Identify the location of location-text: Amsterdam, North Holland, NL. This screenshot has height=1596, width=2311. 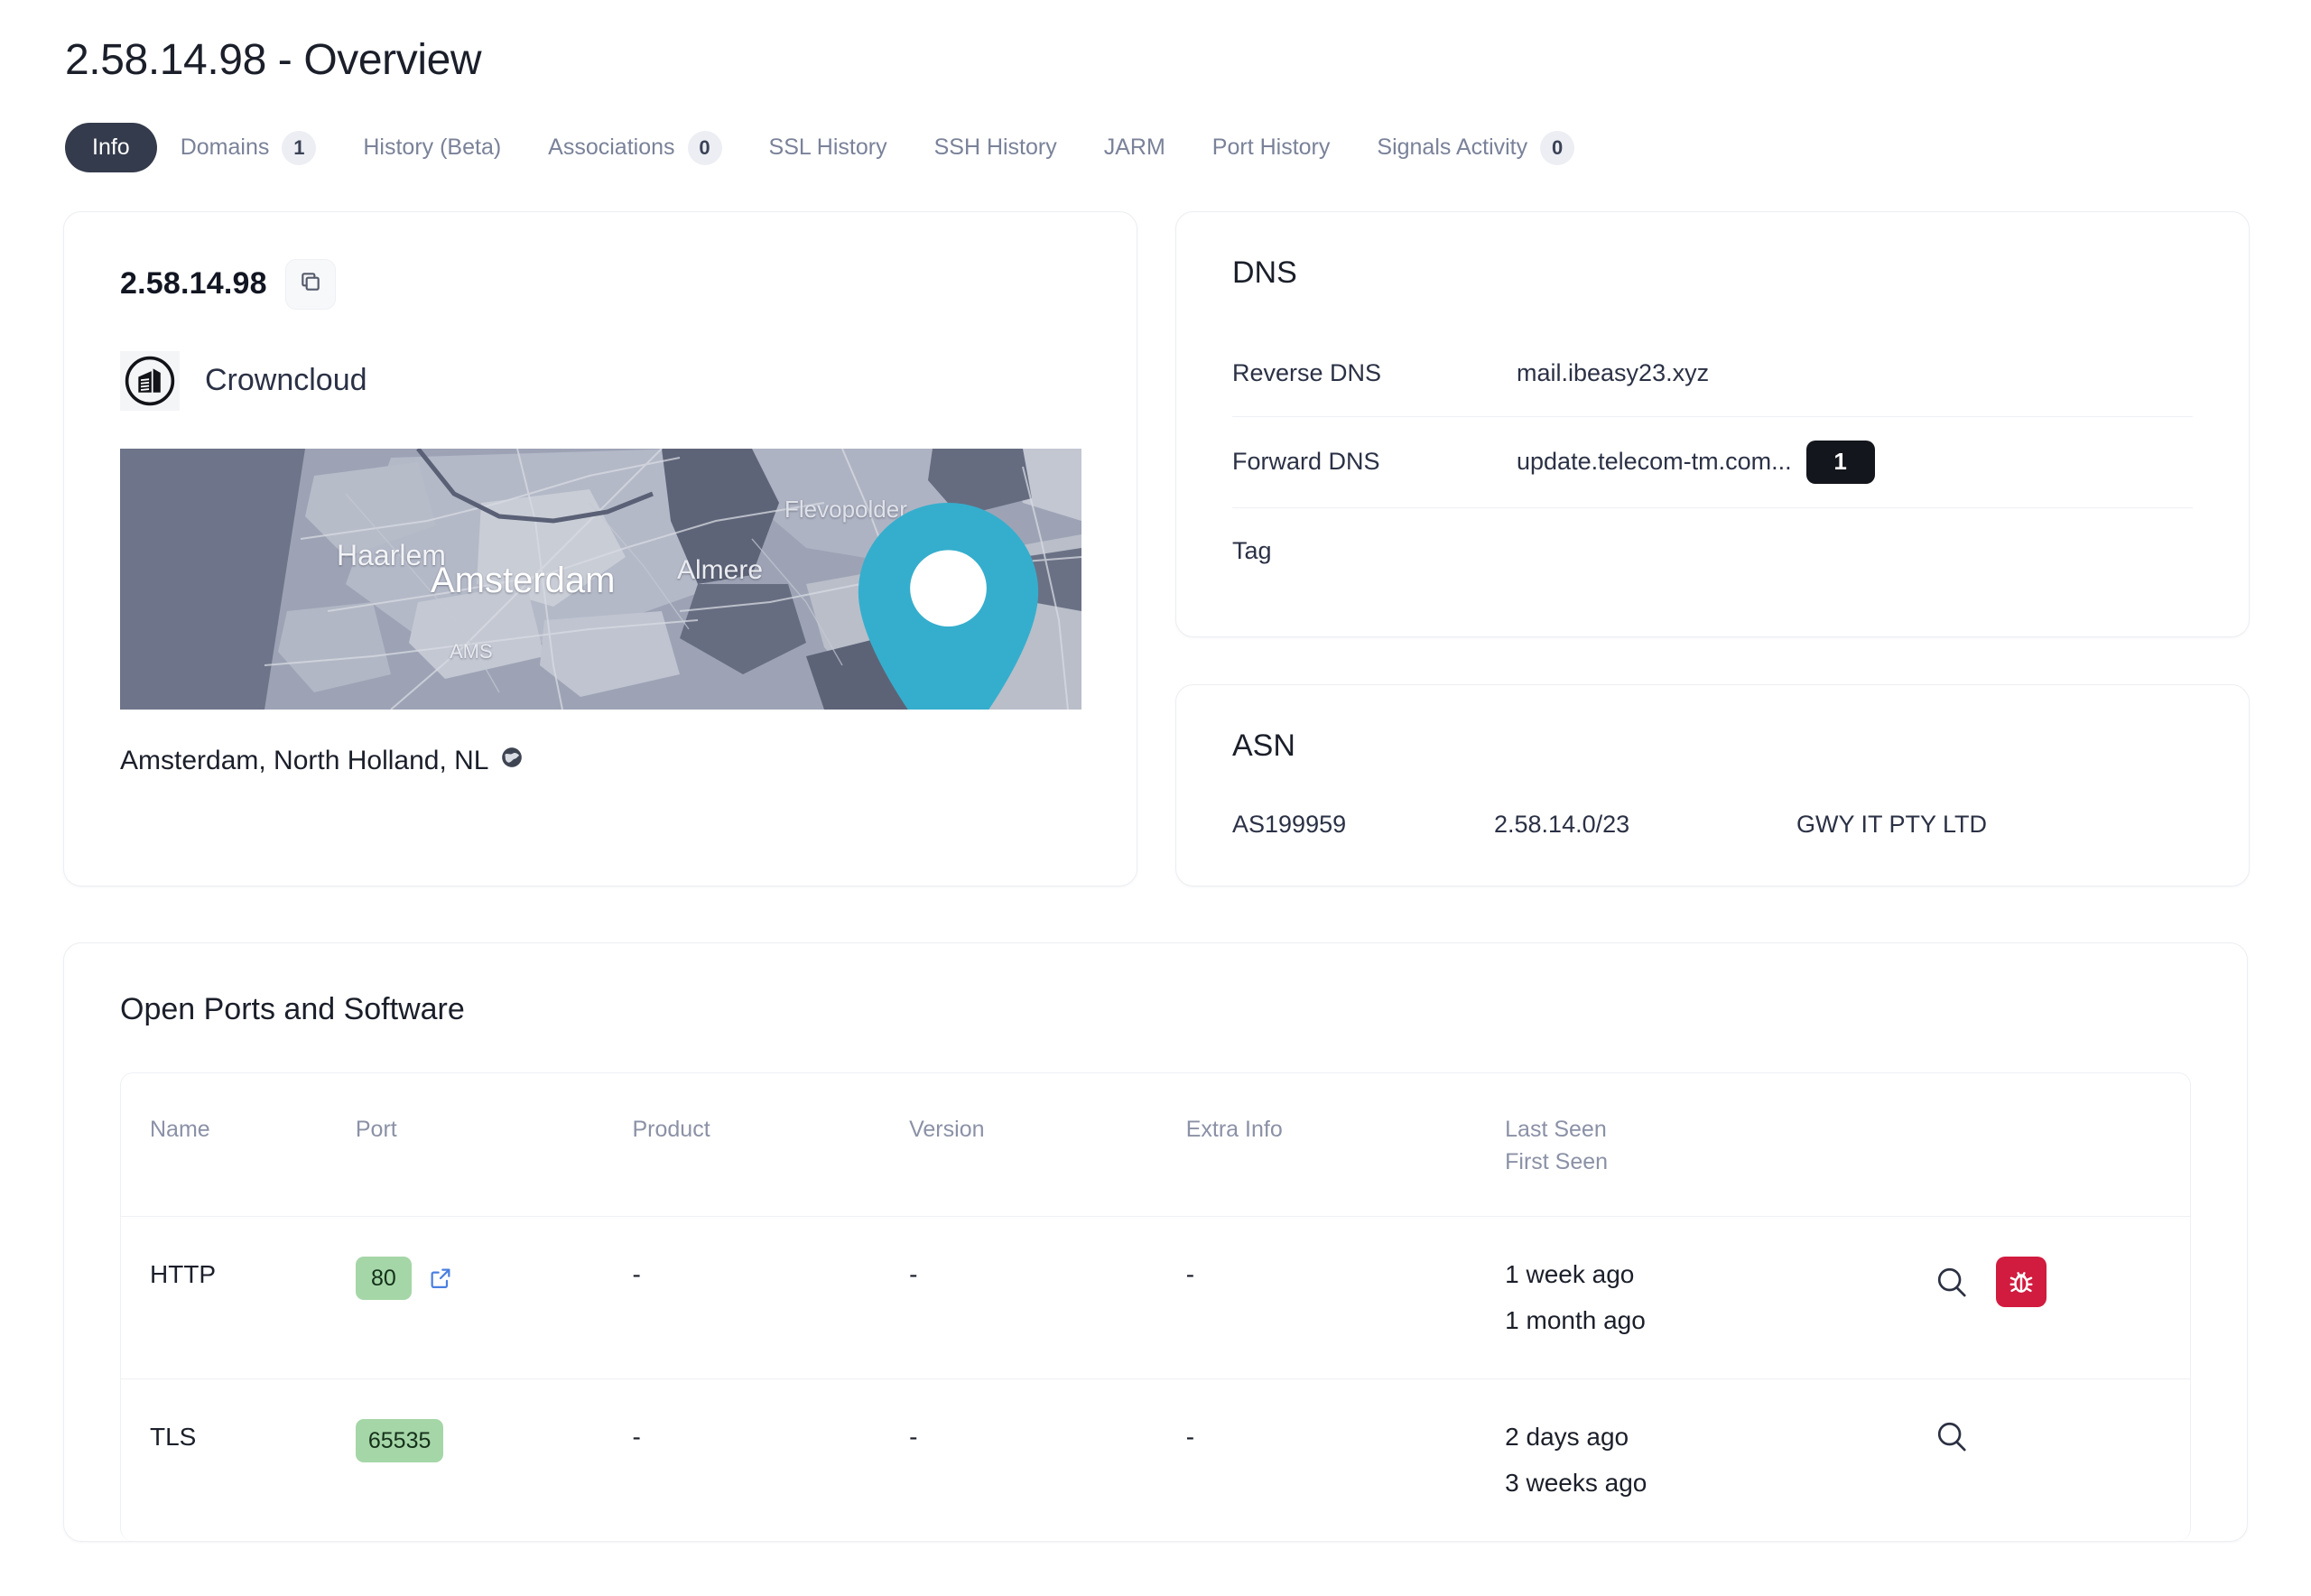
(304, 760).